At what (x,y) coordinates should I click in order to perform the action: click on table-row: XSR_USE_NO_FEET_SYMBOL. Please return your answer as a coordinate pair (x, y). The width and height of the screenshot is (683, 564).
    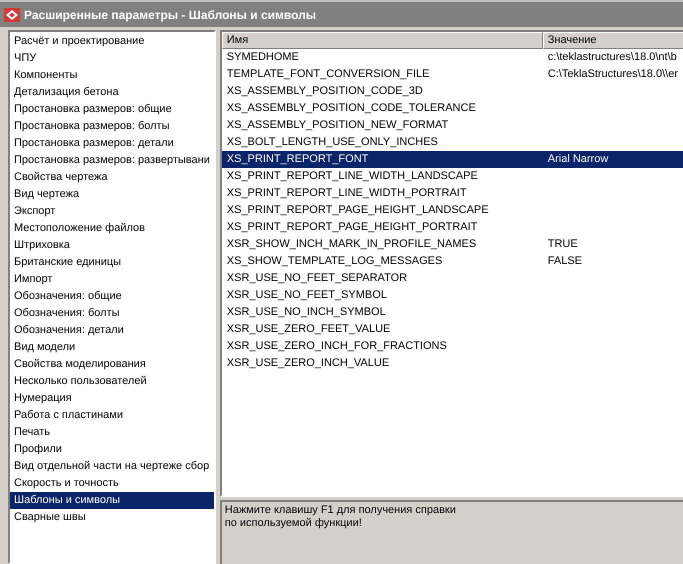
    Looking at the image, I should click on (452, 295).